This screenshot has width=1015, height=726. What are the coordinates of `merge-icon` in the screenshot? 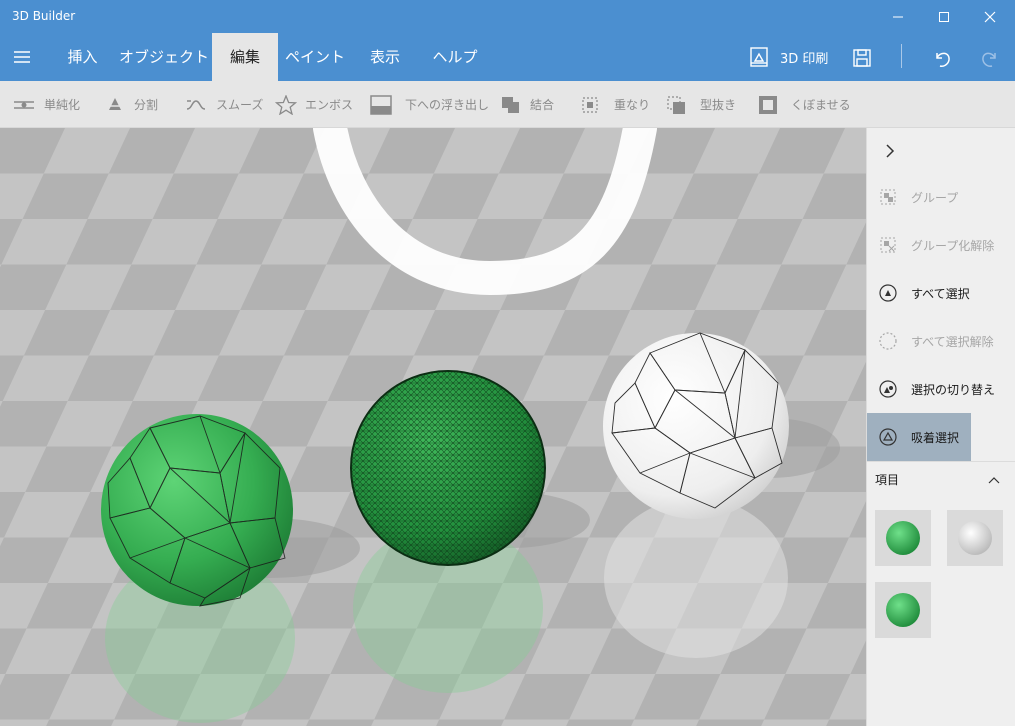 It's located at (510, 104).